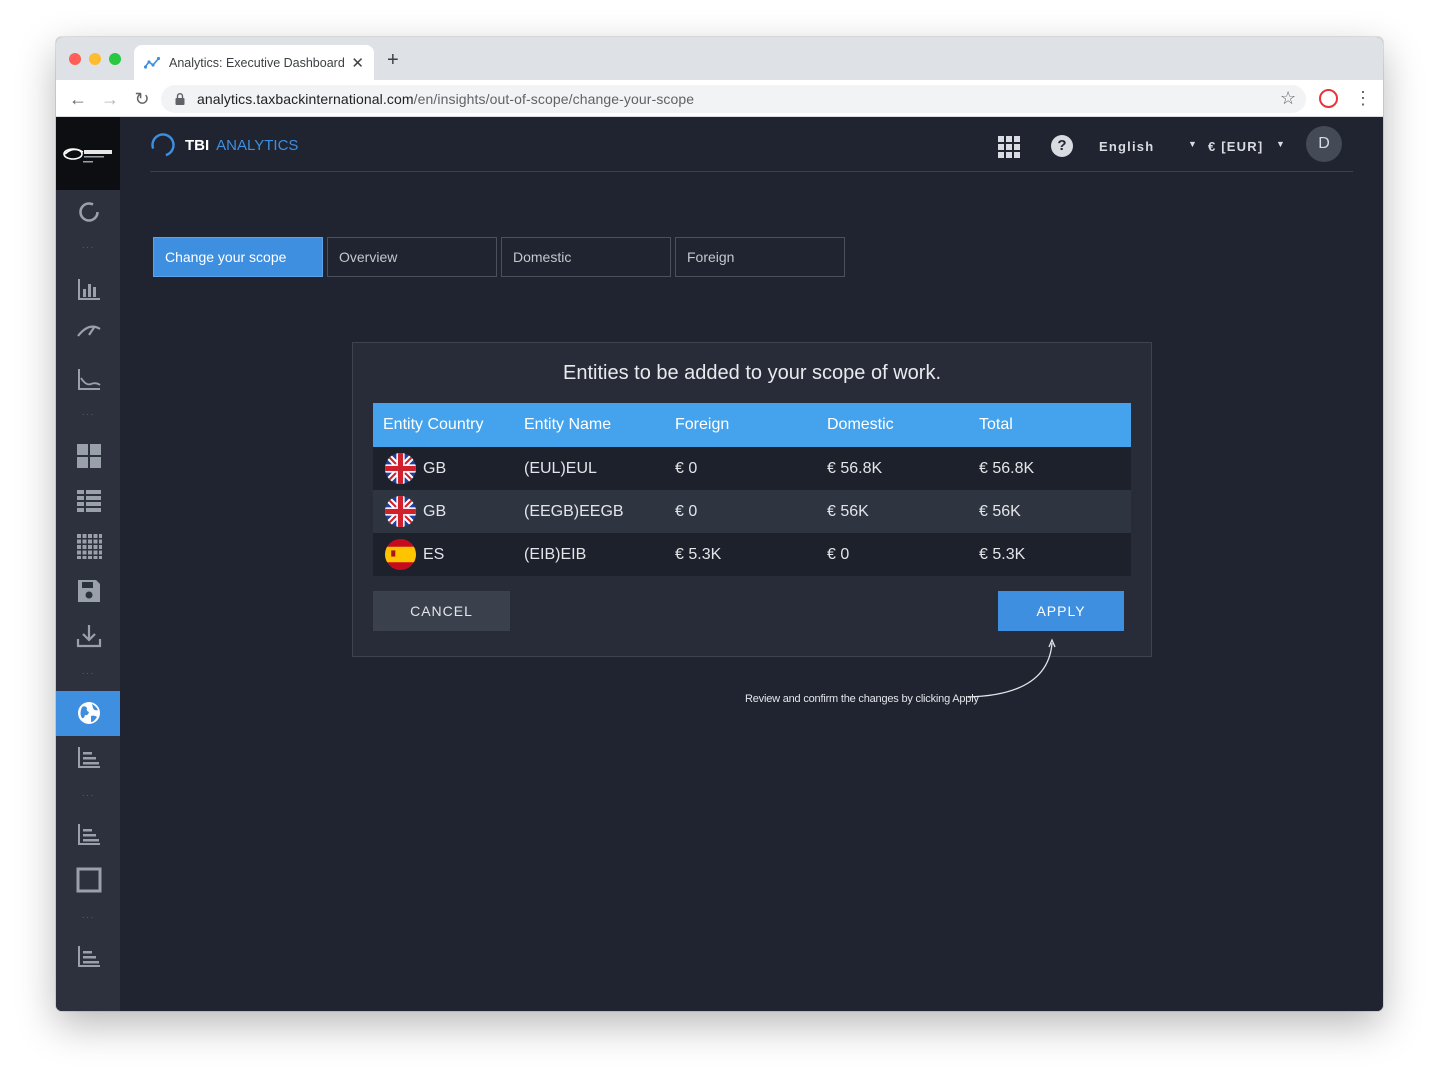 The image size is (1439, 1085). I want to click on table-row: ES (EIB)EIB € 5.3K € 0 € 5.3K, so click(752, 554).